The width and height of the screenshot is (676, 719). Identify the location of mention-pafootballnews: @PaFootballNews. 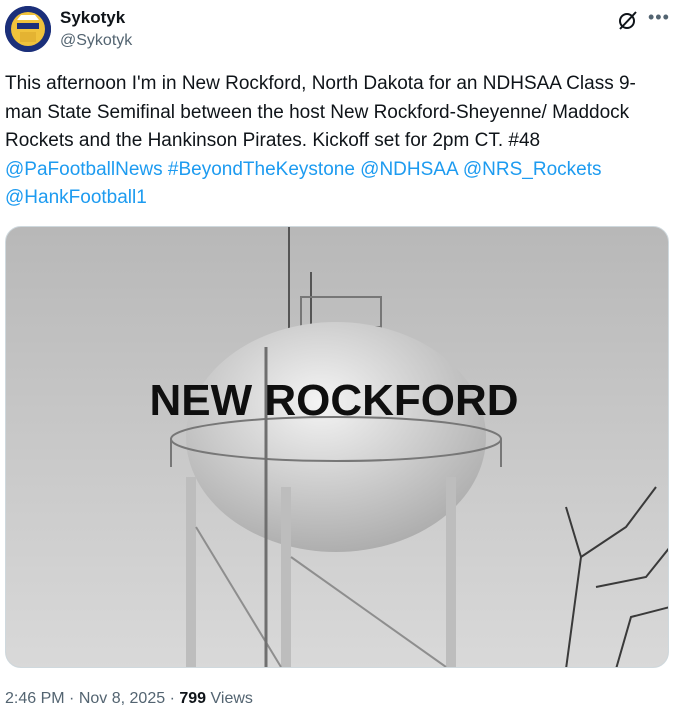
(84, 169).